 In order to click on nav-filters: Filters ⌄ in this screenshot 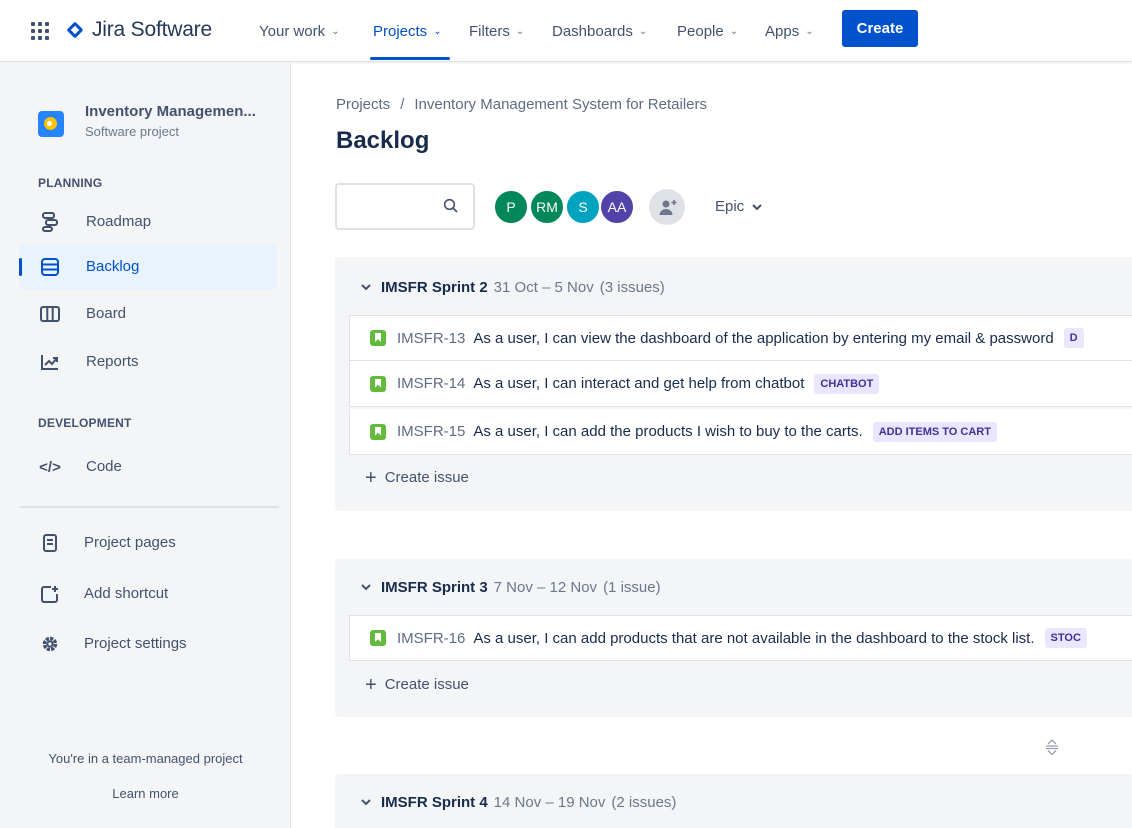, I will do `click(496, 31)`.